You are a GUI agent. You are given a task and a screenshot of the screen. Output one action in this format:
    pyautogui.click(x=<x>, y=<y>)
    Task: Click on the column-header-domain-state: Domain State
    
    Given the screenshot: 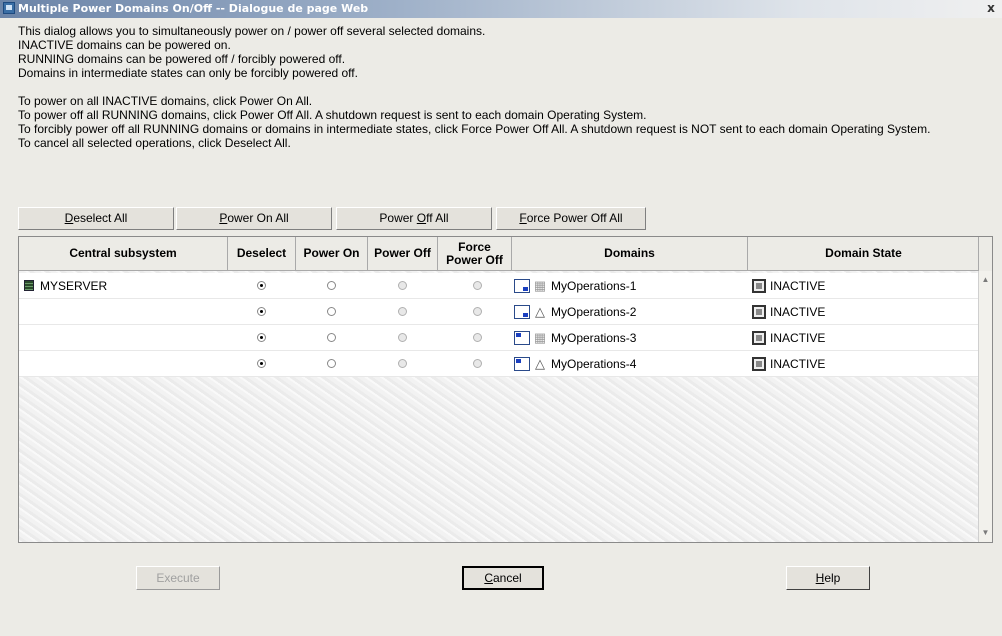 What is the action you would take?
    pyautogui.click(x=864, y=254)
    